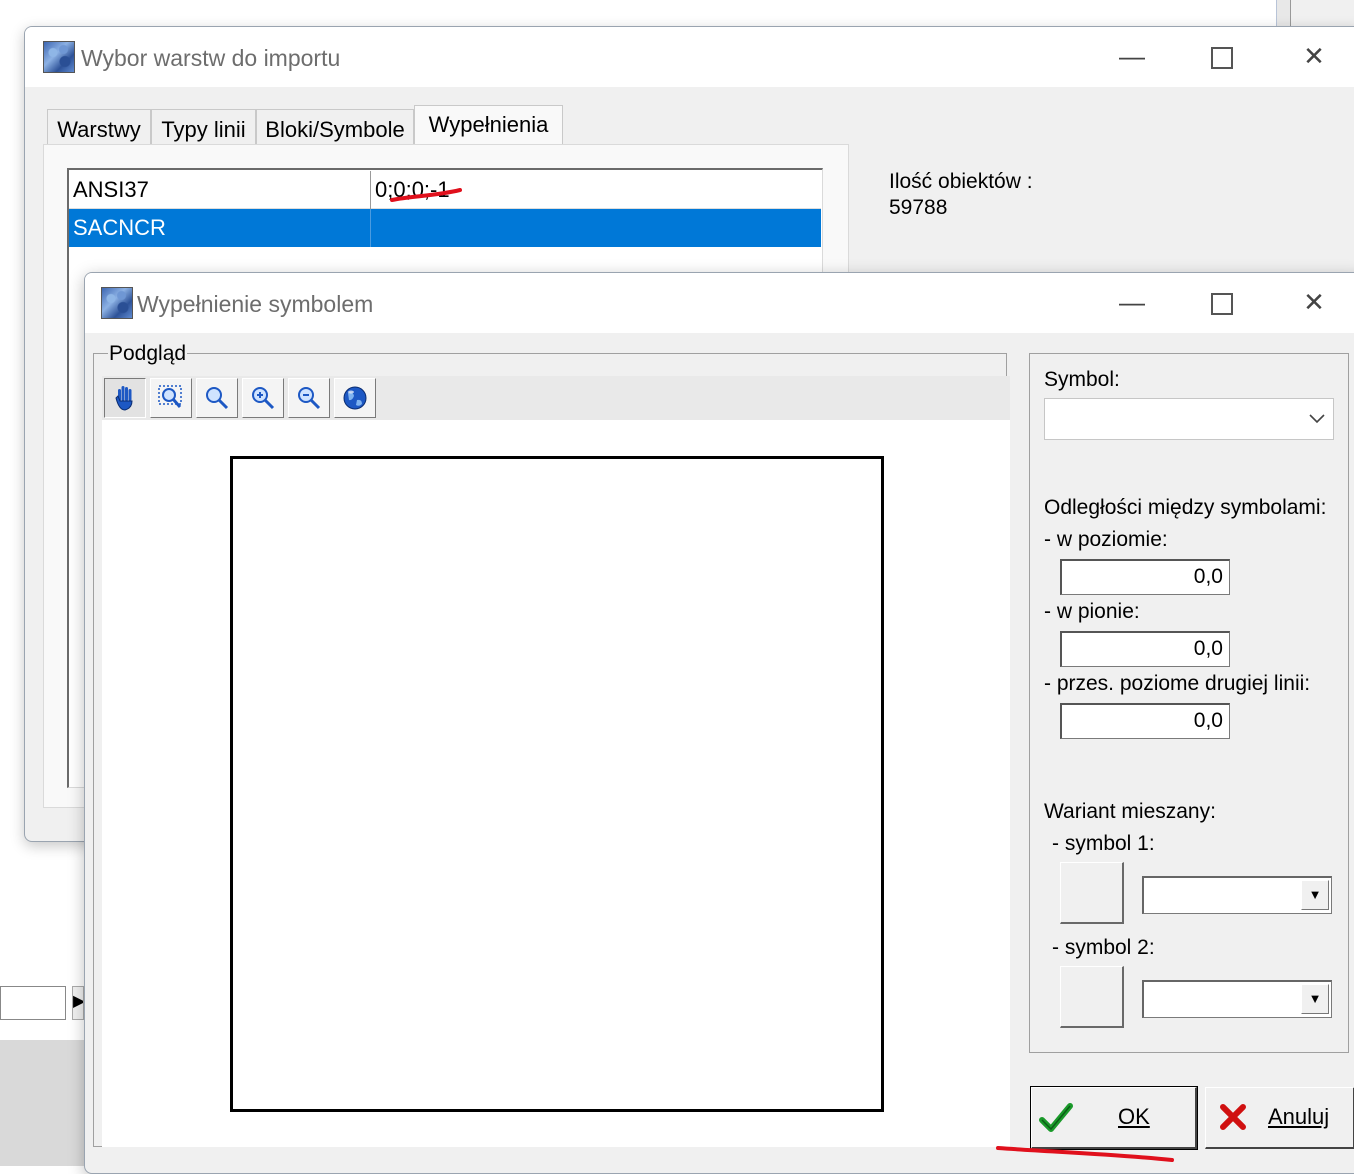  I want to click on zoom-in-icon, so click(263, 398).